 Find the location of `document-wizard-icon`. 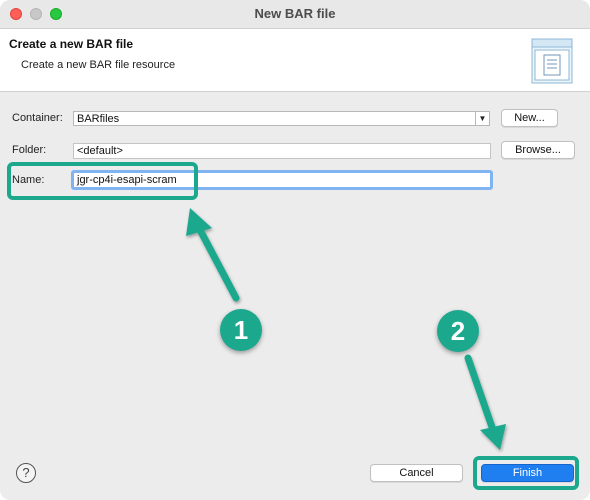

document-wizard-icon is located at coordinates (552, 61).